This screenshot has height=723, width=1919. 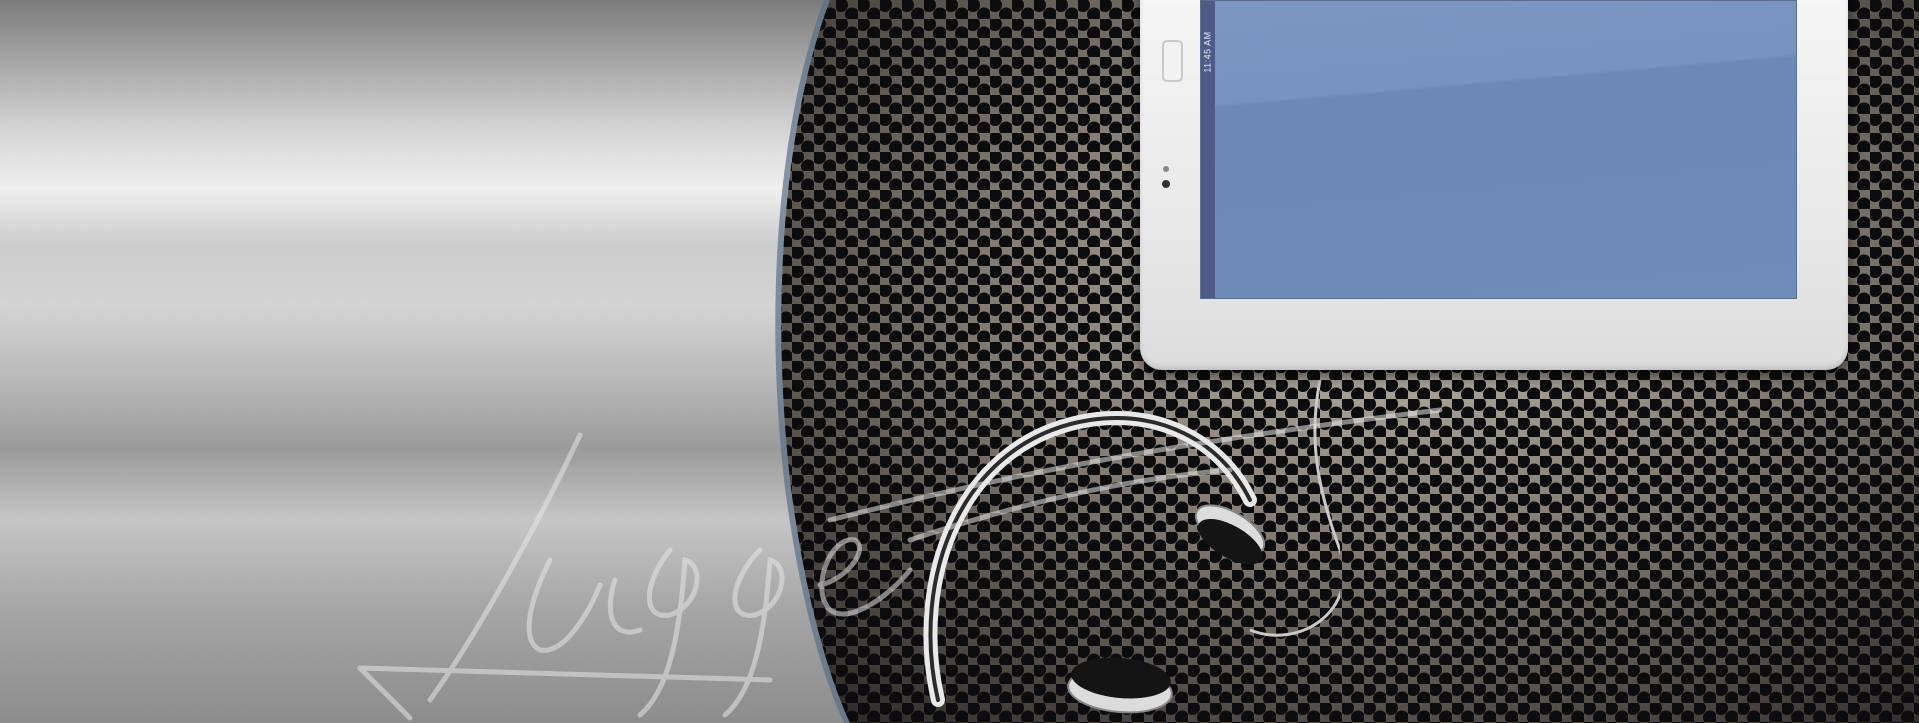 What do you see at coordinates (1166, 169) in the screenshot?
I see `sensor-icon` at bounding box center [1166, 169].